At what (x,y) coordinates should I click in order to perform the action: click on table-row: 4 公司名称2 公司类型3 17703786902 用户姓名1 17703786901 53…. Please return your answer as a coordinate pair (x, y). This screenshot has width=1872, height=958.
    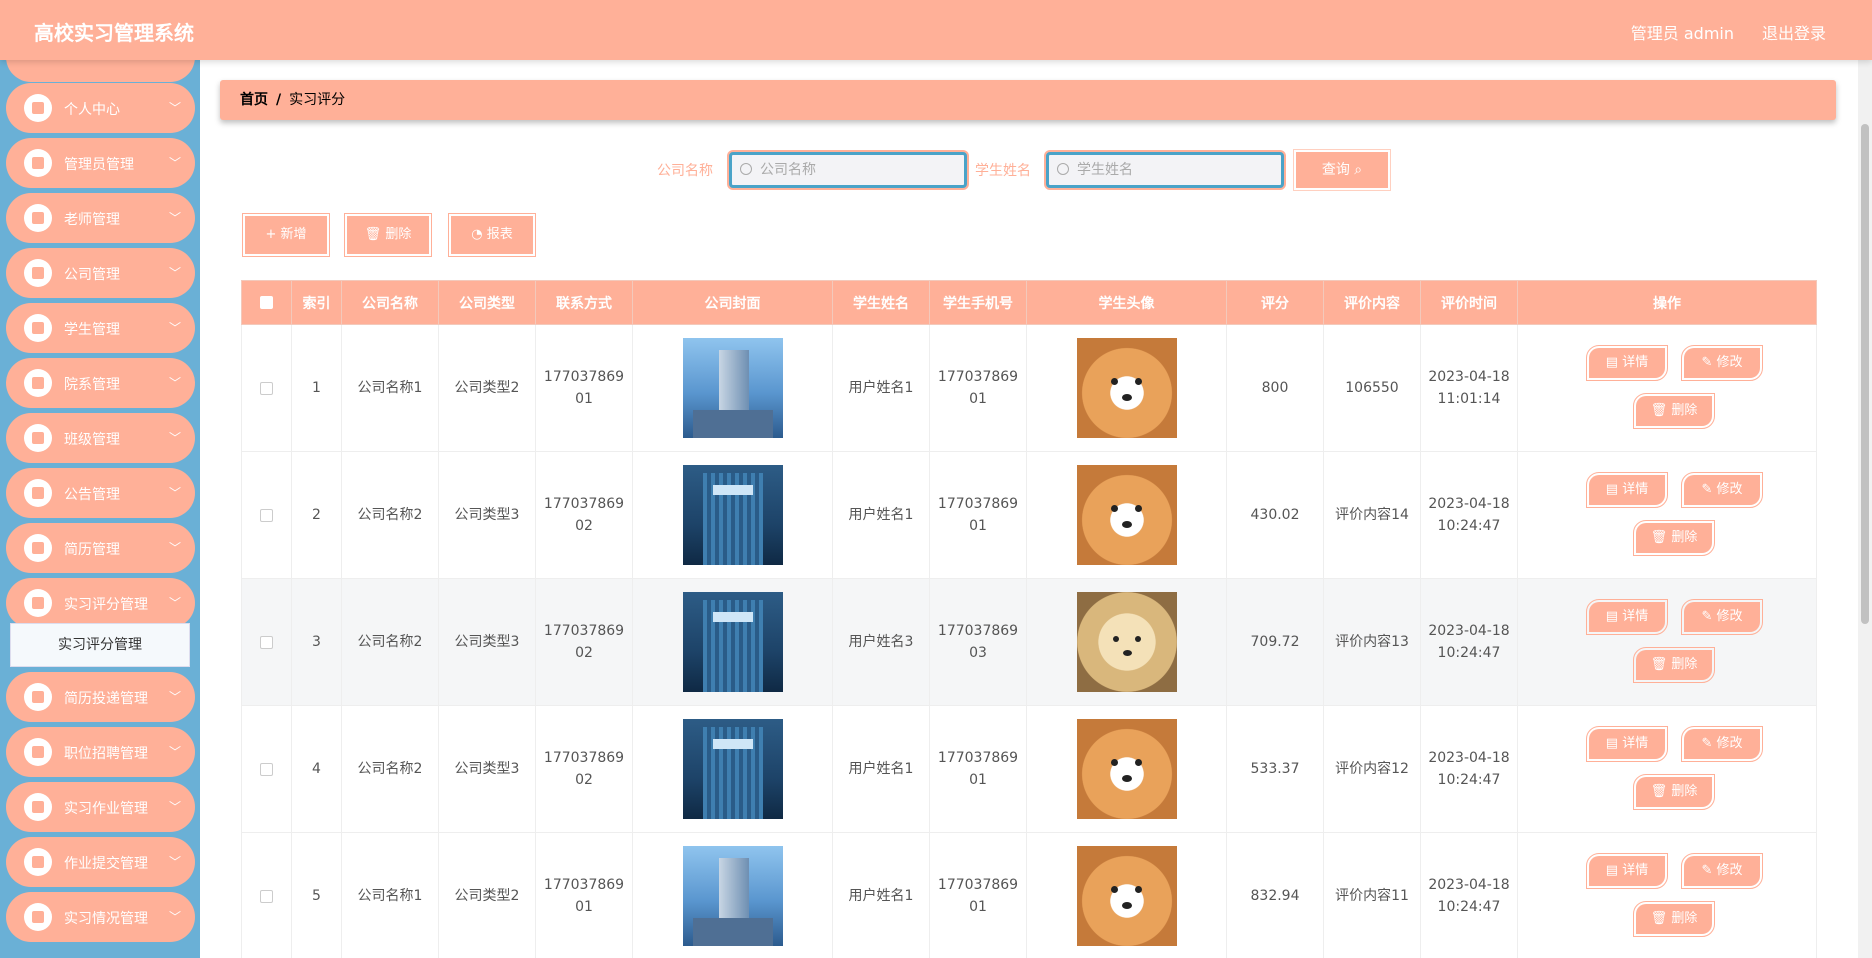
    Looking at the image, I should click on (1029, 769).